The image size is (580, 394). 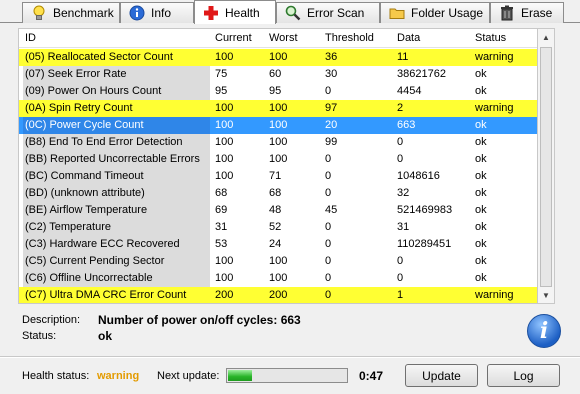 I want to click on table-row: (BD) (unknown attribute) 68 68 0 32 ok, so click(x=278, y=193).